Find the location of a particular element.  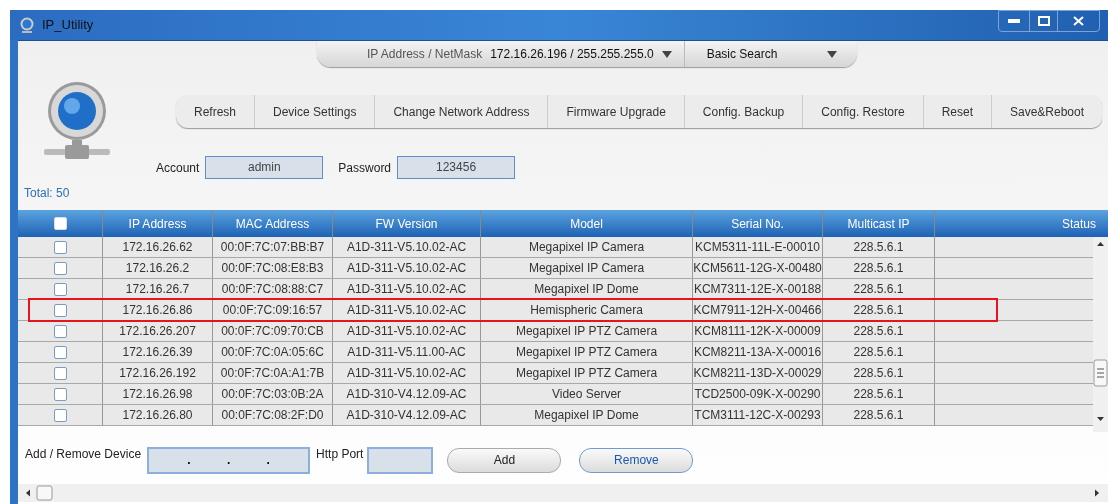

table-cell: KCM8111-12K-X-00009 is located at coordinates (758, 331).